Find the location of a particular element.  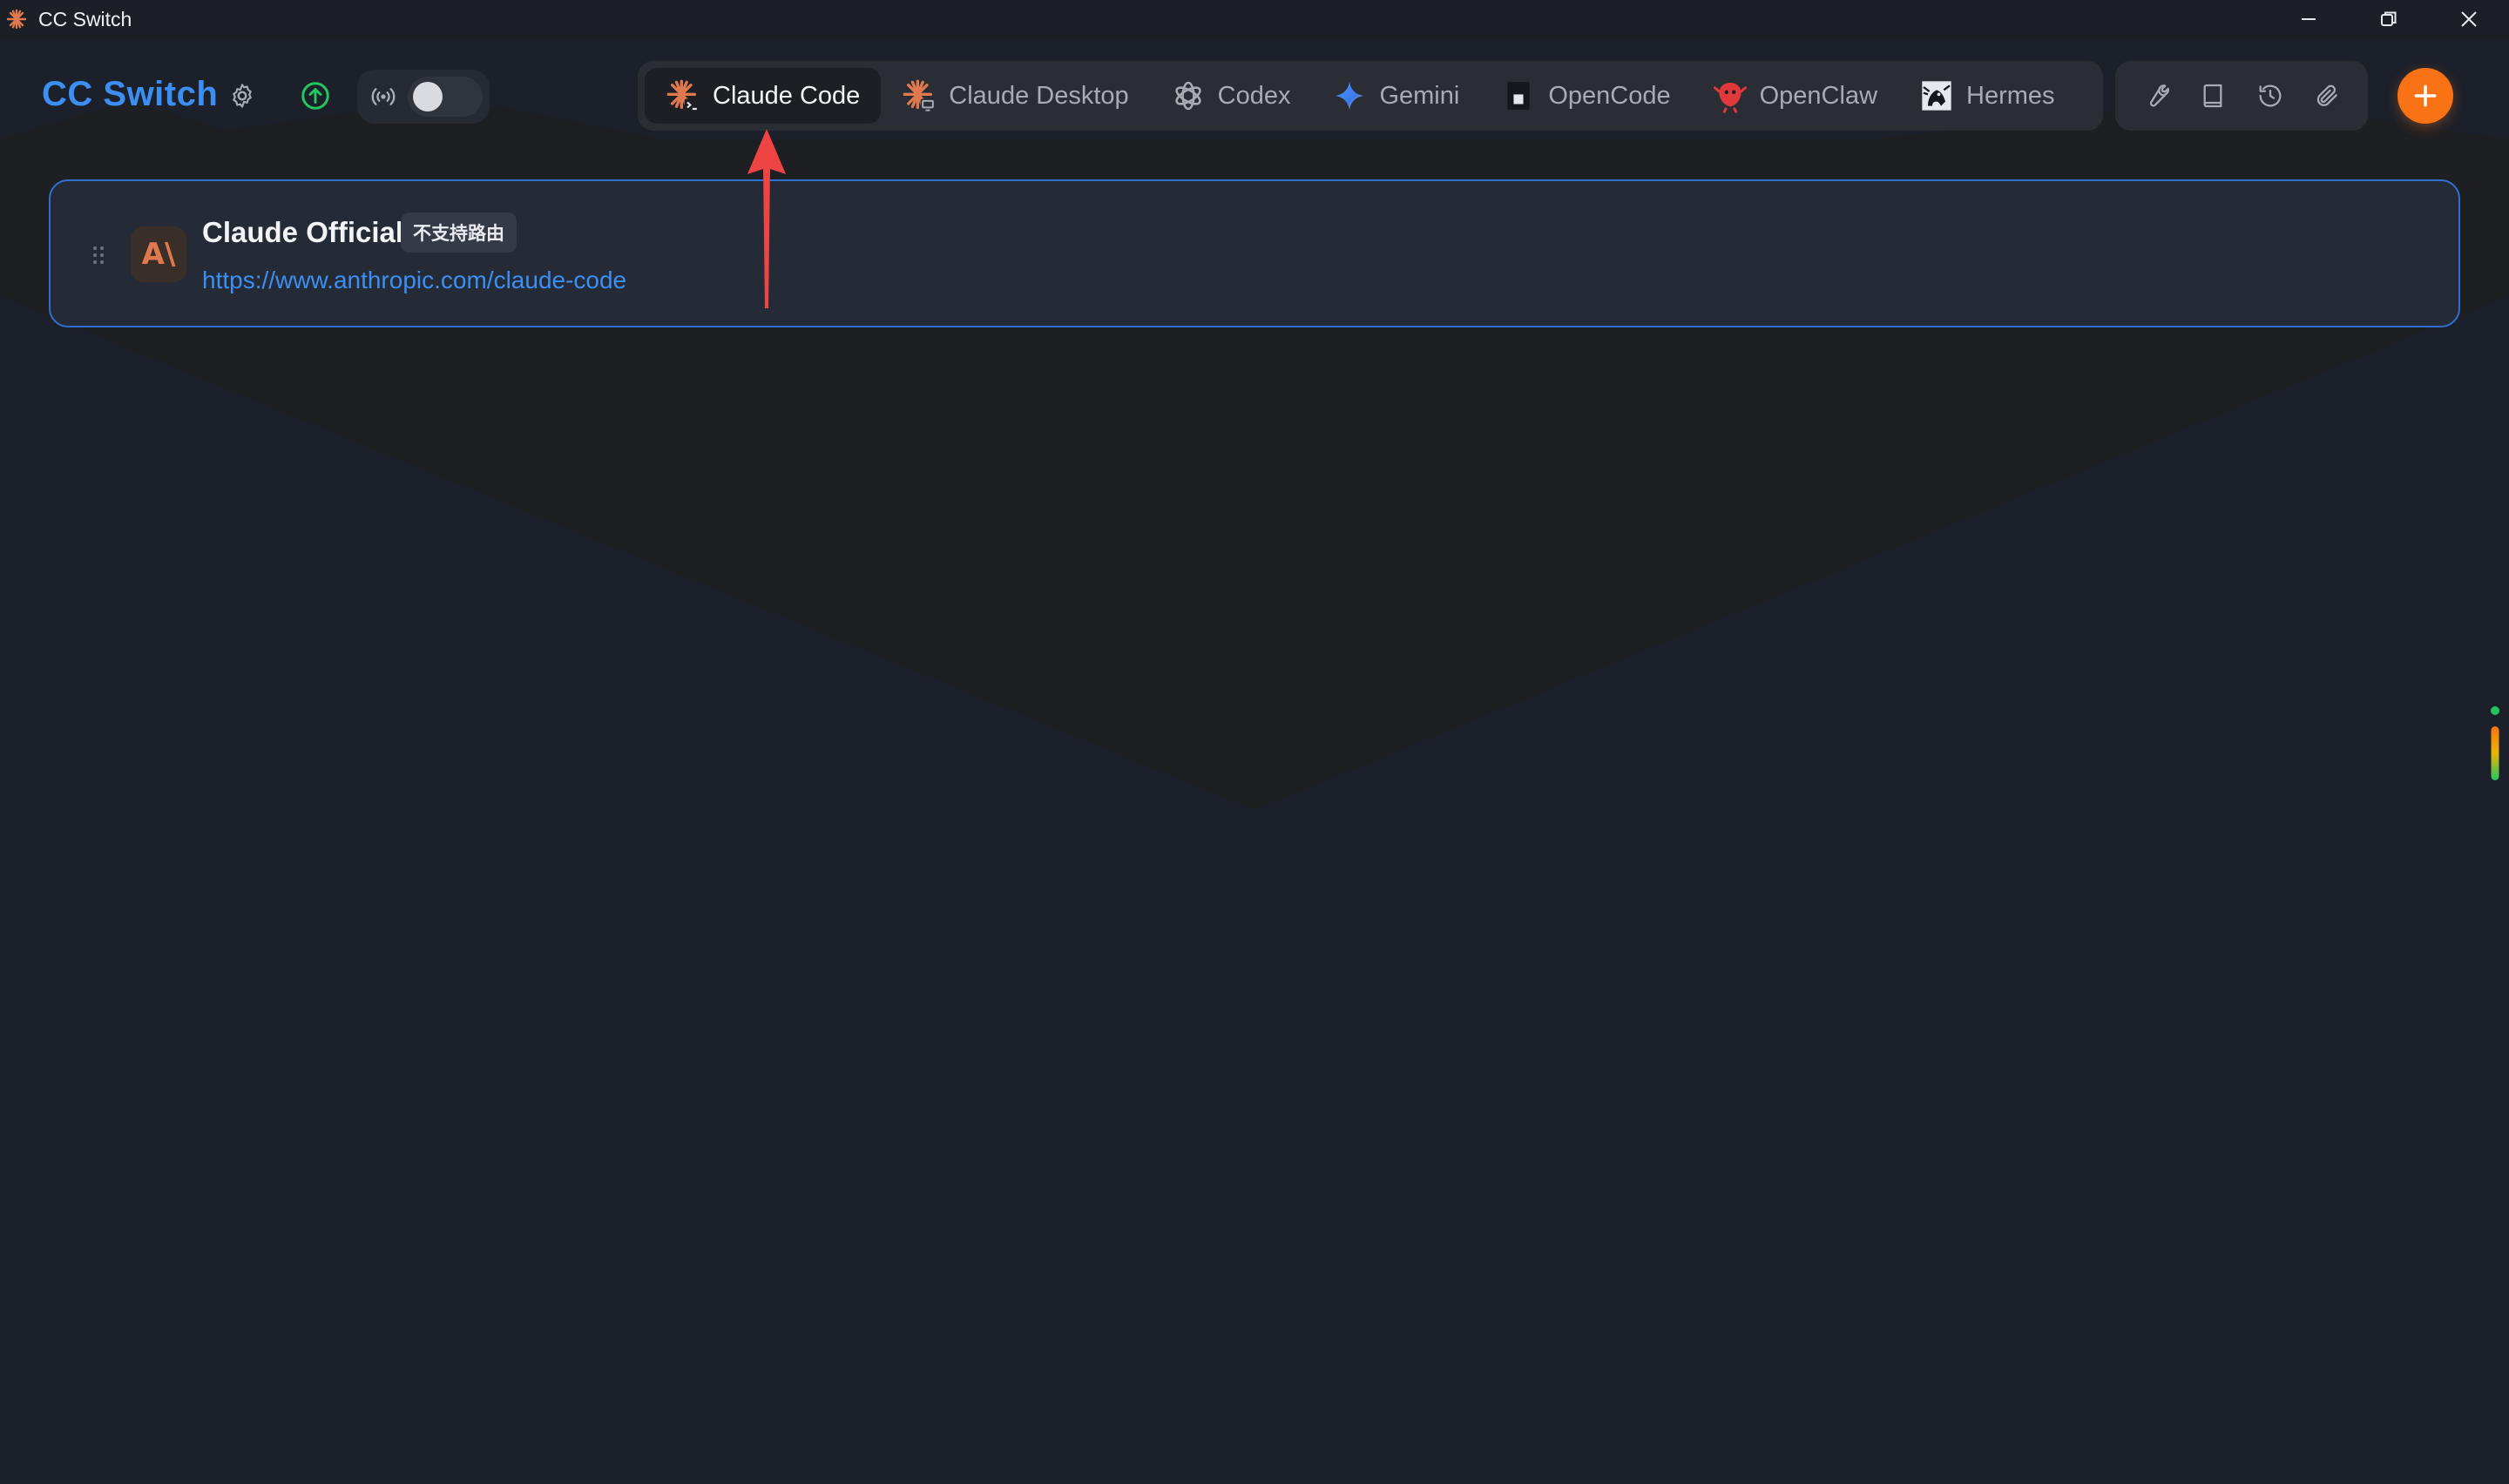

restore-button is located at coordinates (2389, 19).